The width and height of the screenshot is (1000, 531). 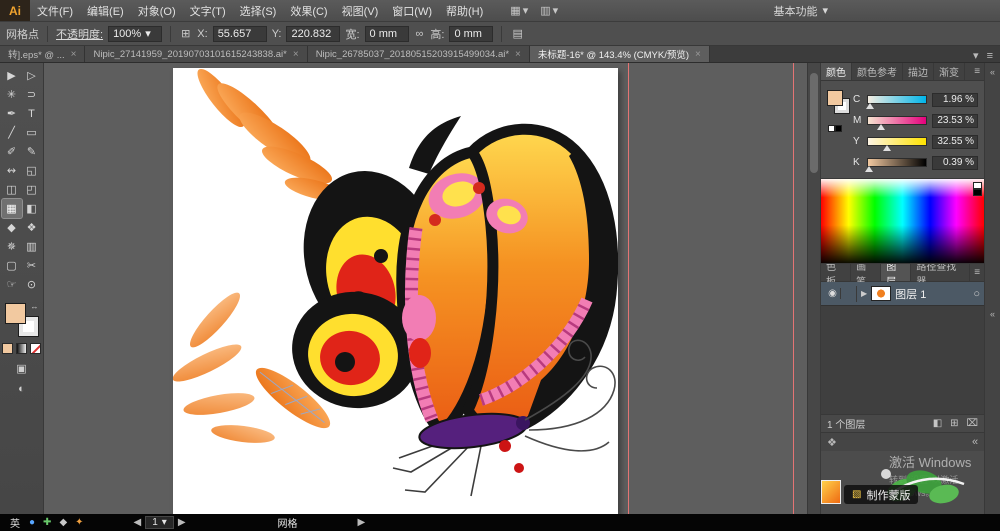 I want to click on perspective-grid-tool: ◰, so click(x=32, y=189).